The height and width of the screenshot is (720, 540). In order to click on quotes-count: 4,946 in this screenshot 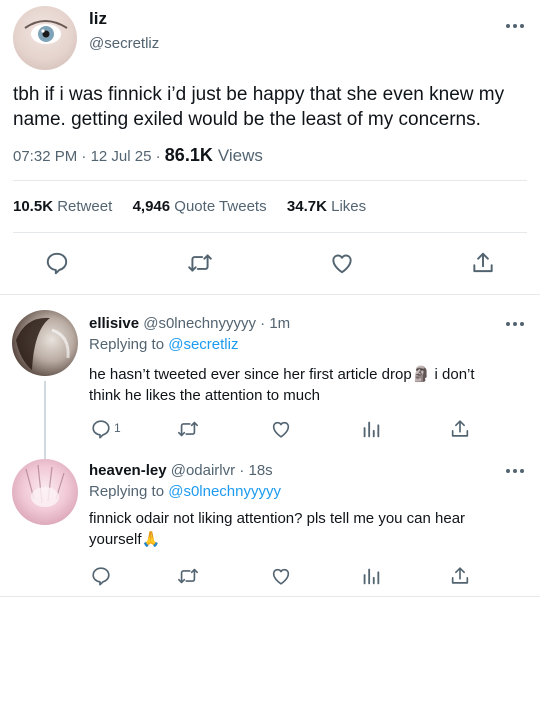, I will do `click(152, 206)`.